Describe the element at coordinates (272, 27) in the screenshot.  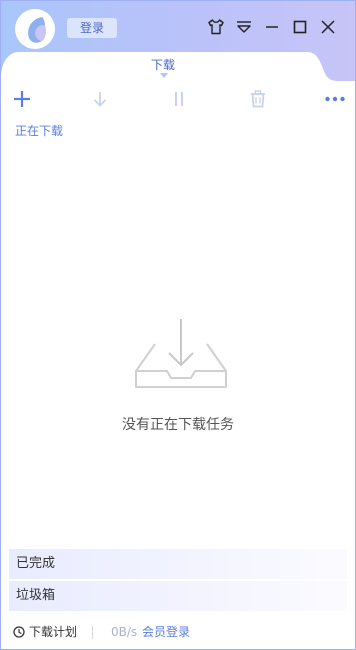
I see `minimize-icon` at that location.